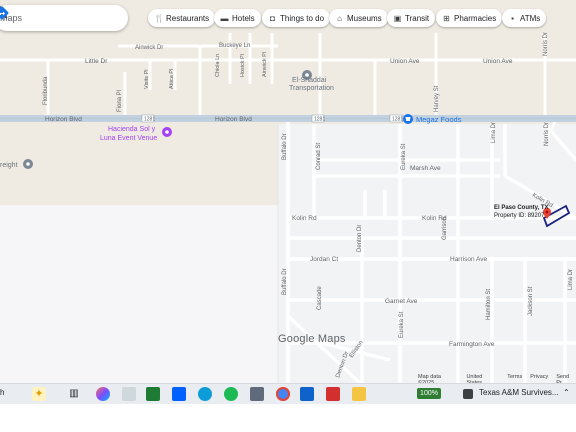 Image resolution: width=576 pixels, height=432 pixels. What do you see at coordinates (417, 18) in the screenshot?
I see `chip-label: Transit` at bounding box center [417, 18].